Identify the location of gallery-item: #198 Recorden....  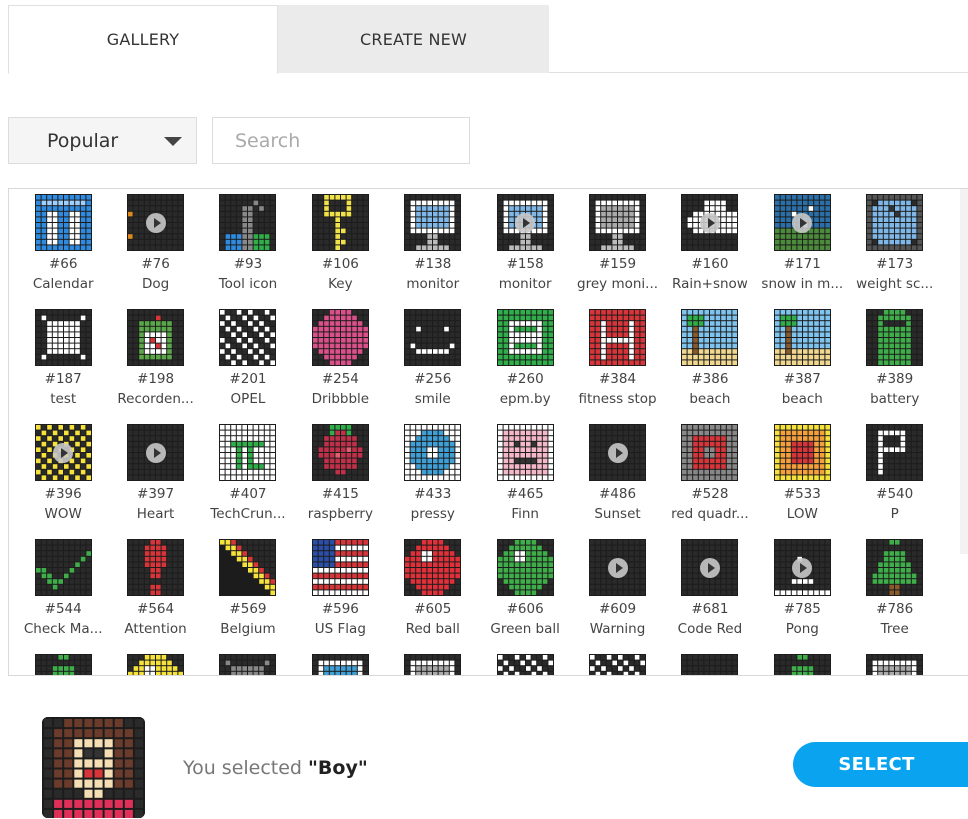
(155, 364).